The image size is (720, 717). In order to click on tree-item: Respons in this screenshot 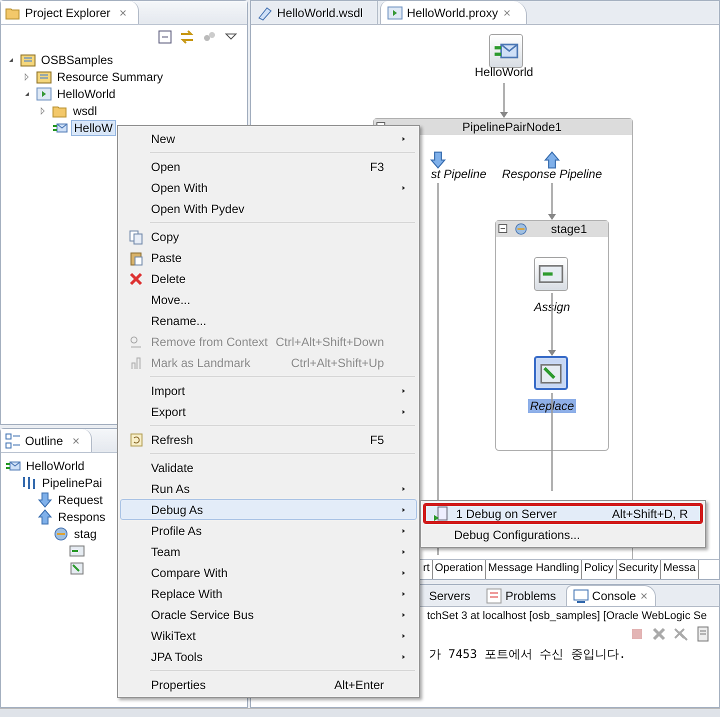, I will do `click(82, 517)`.